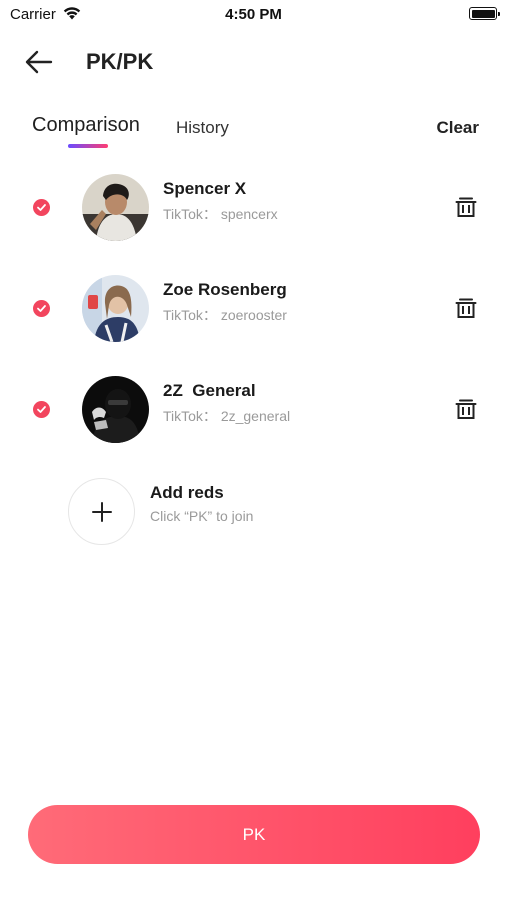  Describe the element at coordinates (86, 125) in the screenshot. I see `tab-comparison: Comparison` at that location.